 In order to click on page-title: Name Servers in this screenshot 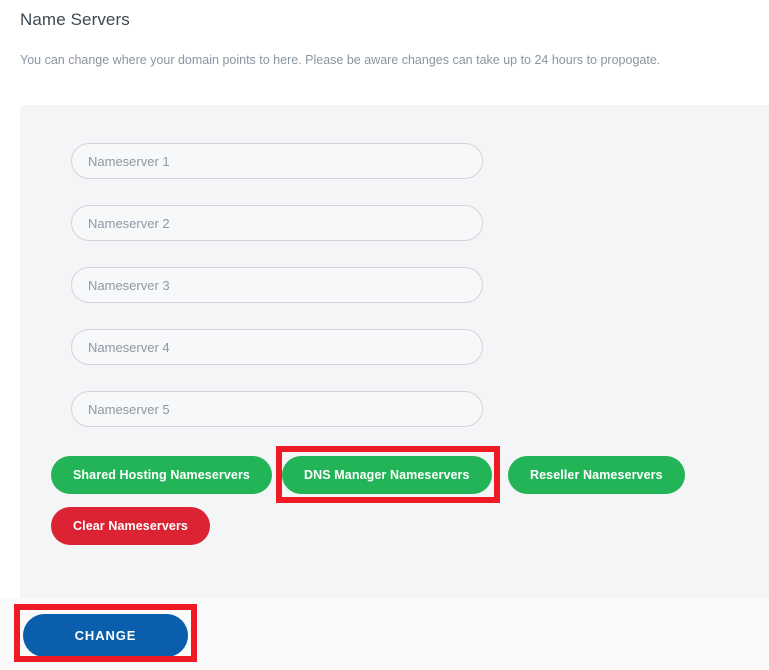, I will do `click(75, 19)`.